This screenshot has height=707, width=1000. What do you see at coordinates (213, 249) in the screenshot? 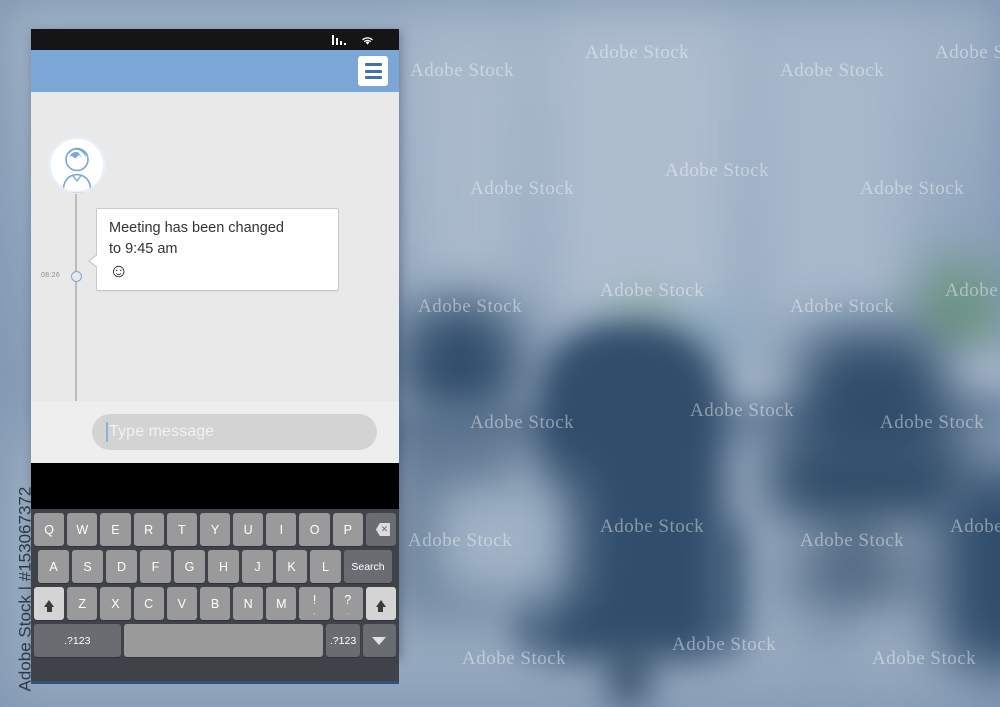
I see `chat-message-bubble: Meeting has been changed to 9:45 am ☺` at bounding box center [213, 249].